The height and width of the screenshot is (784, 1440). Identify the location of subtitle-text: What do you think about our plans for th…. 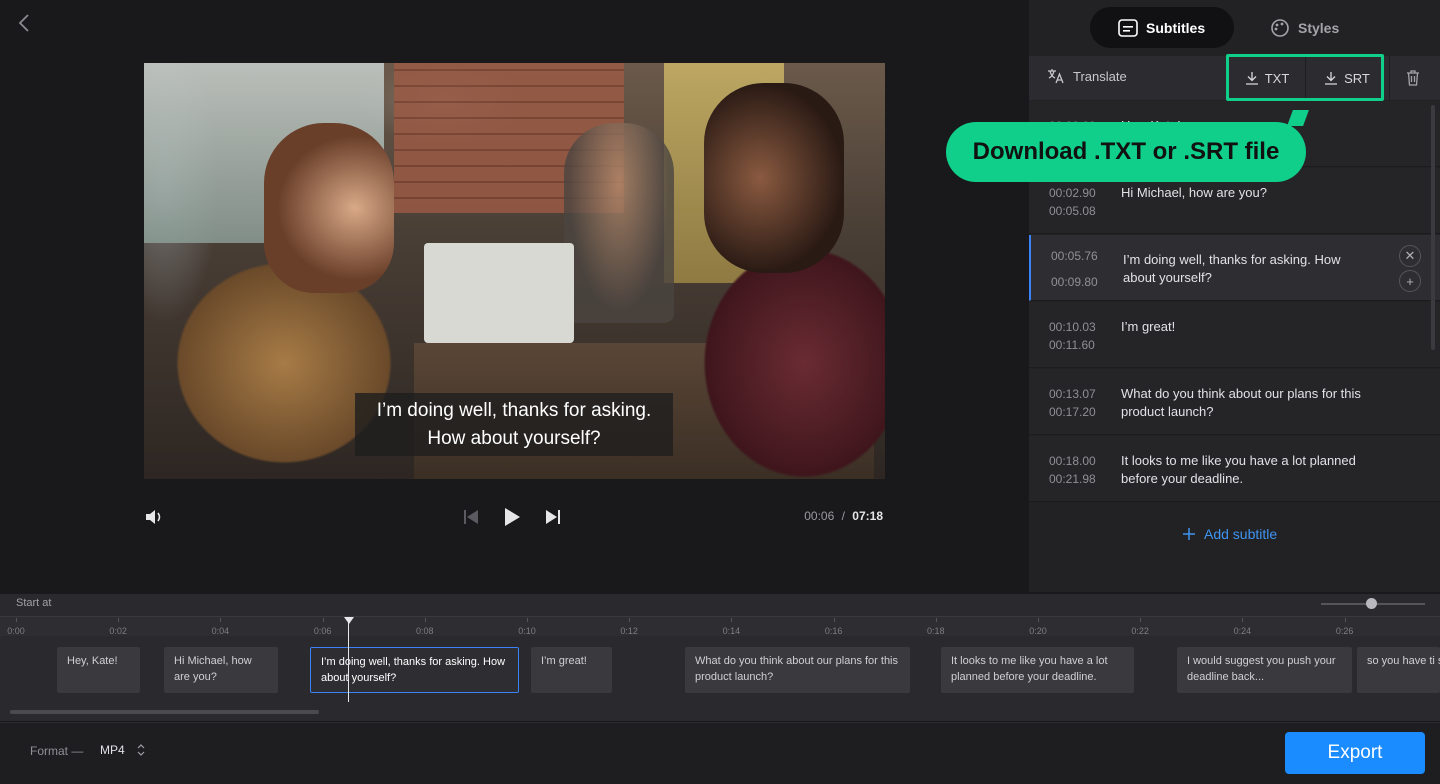
(1241, 402).